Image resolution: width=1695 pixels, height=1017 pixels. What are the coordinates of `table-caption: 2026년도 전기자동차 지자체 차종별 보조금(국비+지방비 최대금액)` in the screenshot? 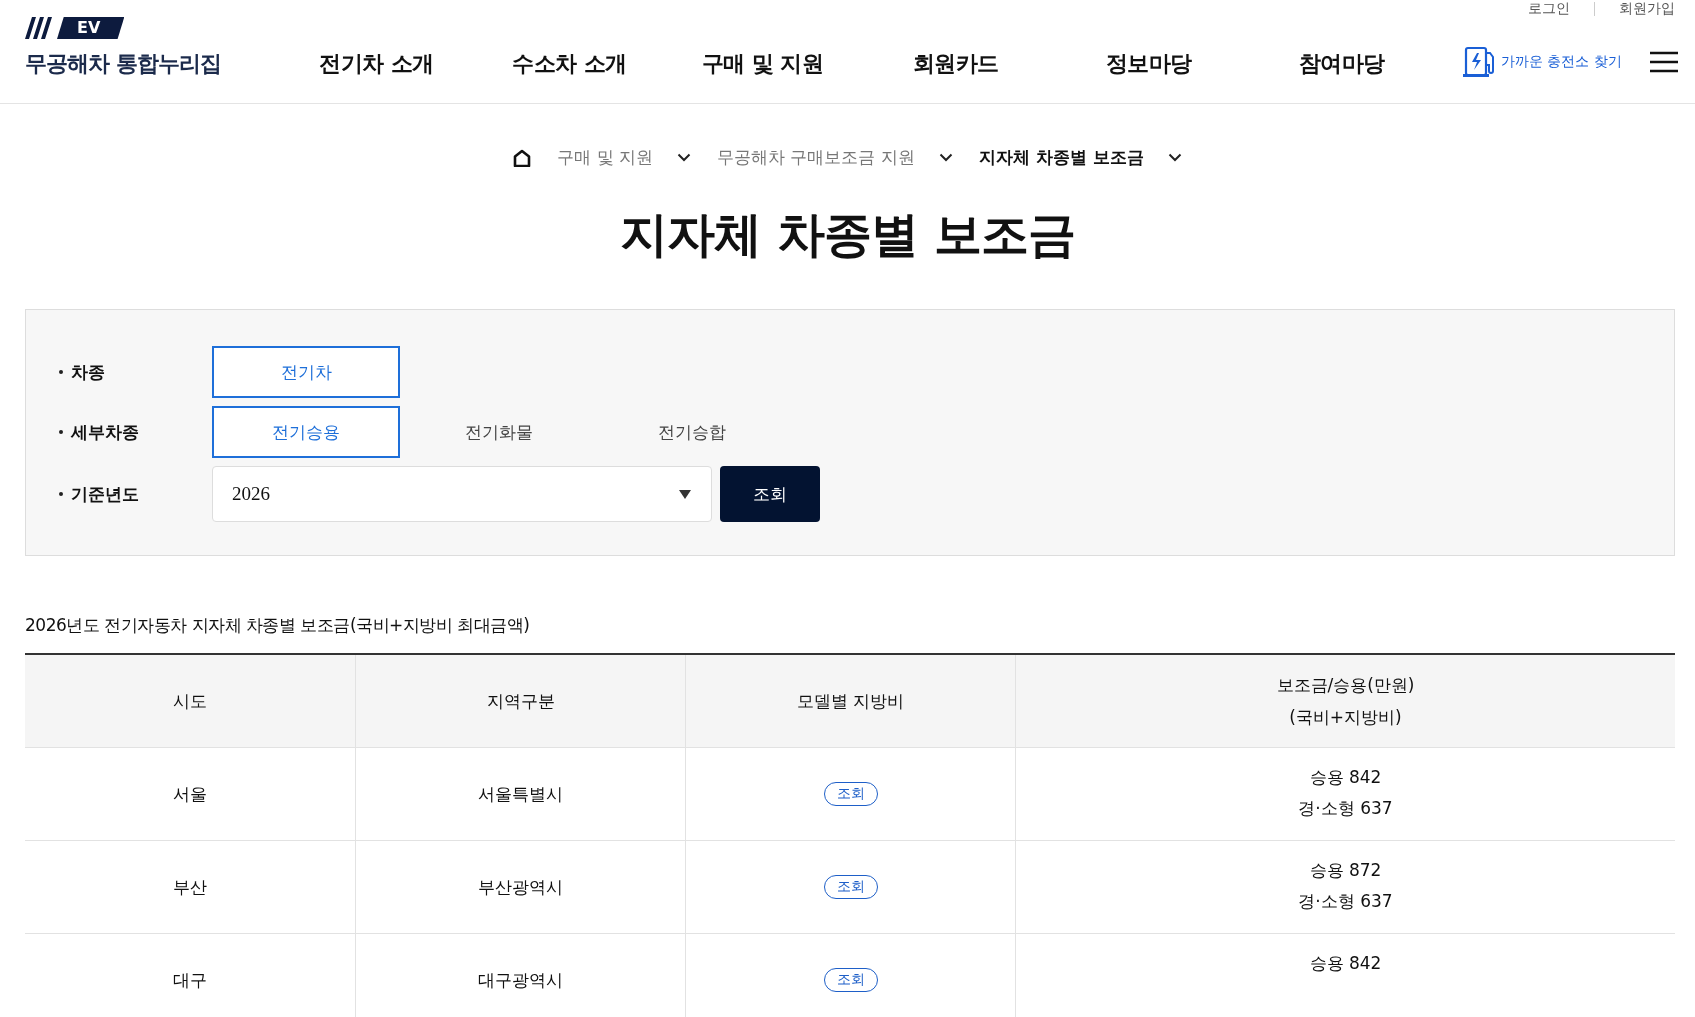 It's located at (278, 626).